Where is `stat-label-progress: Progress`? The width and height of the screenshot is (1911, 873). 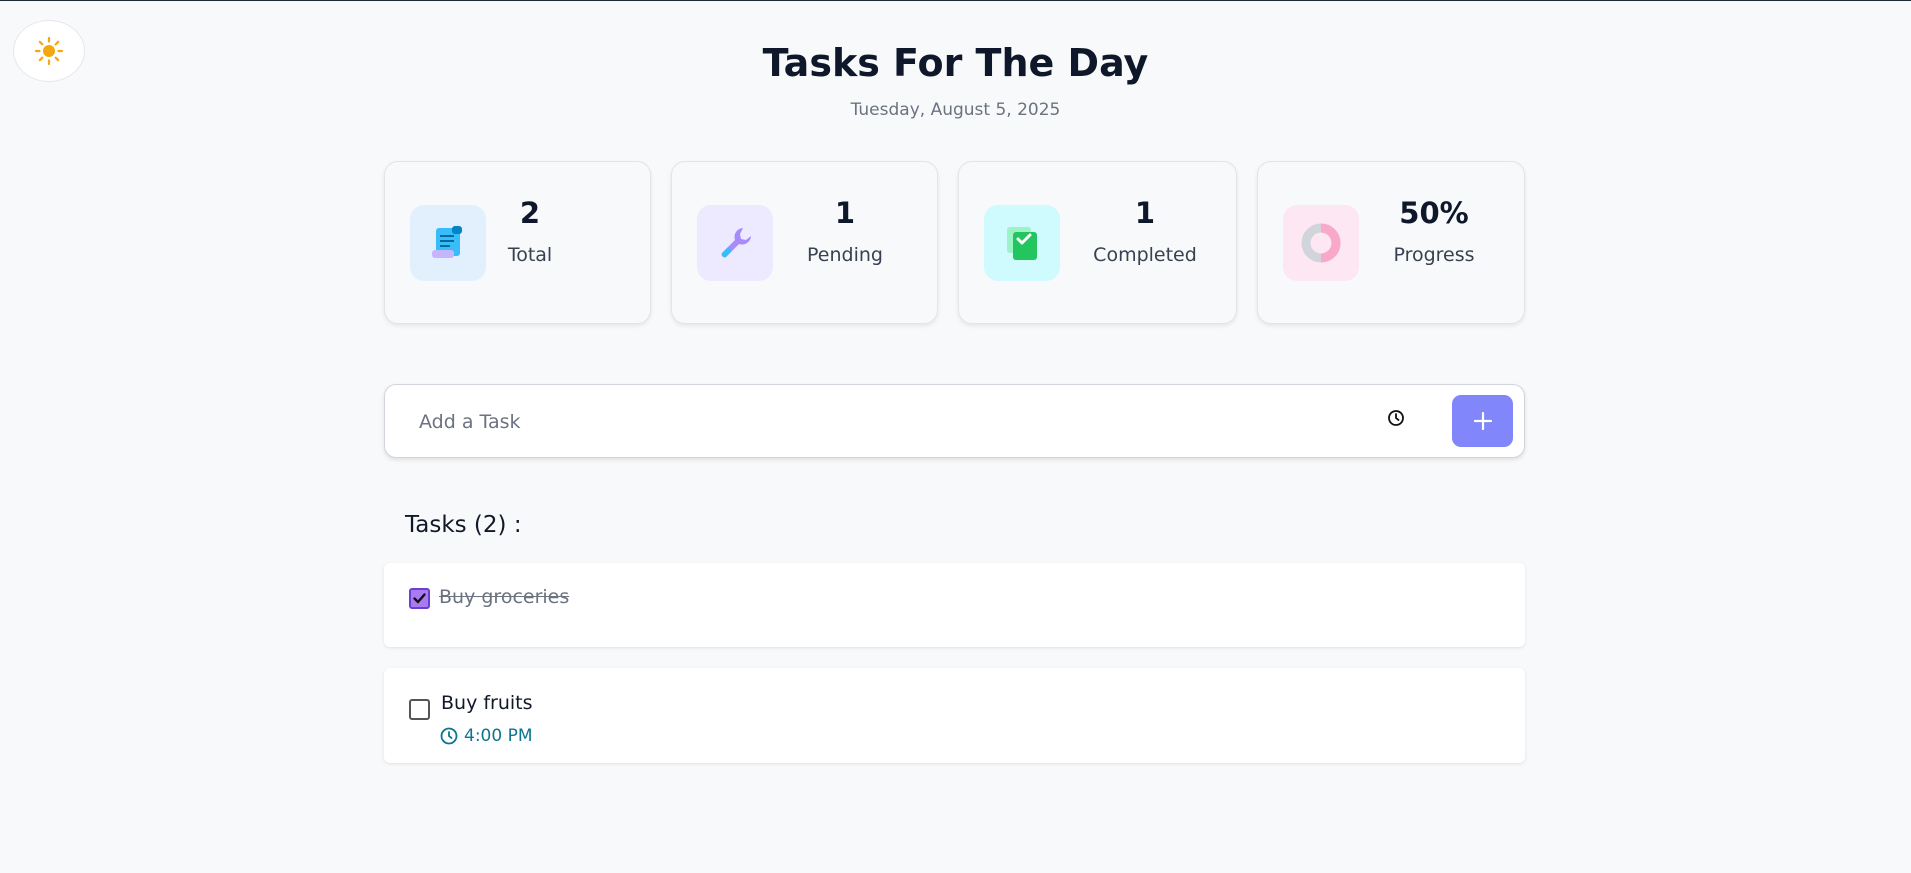 stat-label-progress: Progress is located at coordinates (1434, 255).